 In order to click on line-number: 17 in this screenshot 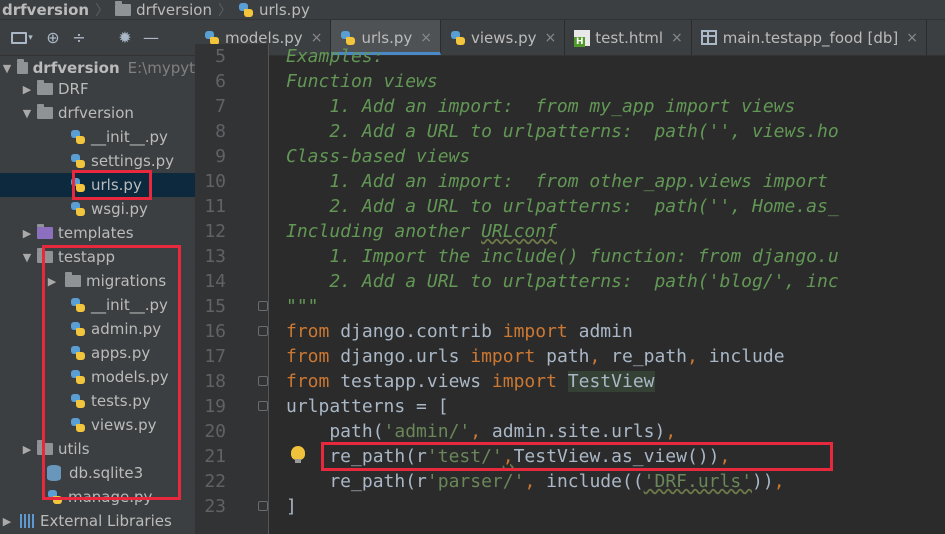, I will do `click(215, 356)`.